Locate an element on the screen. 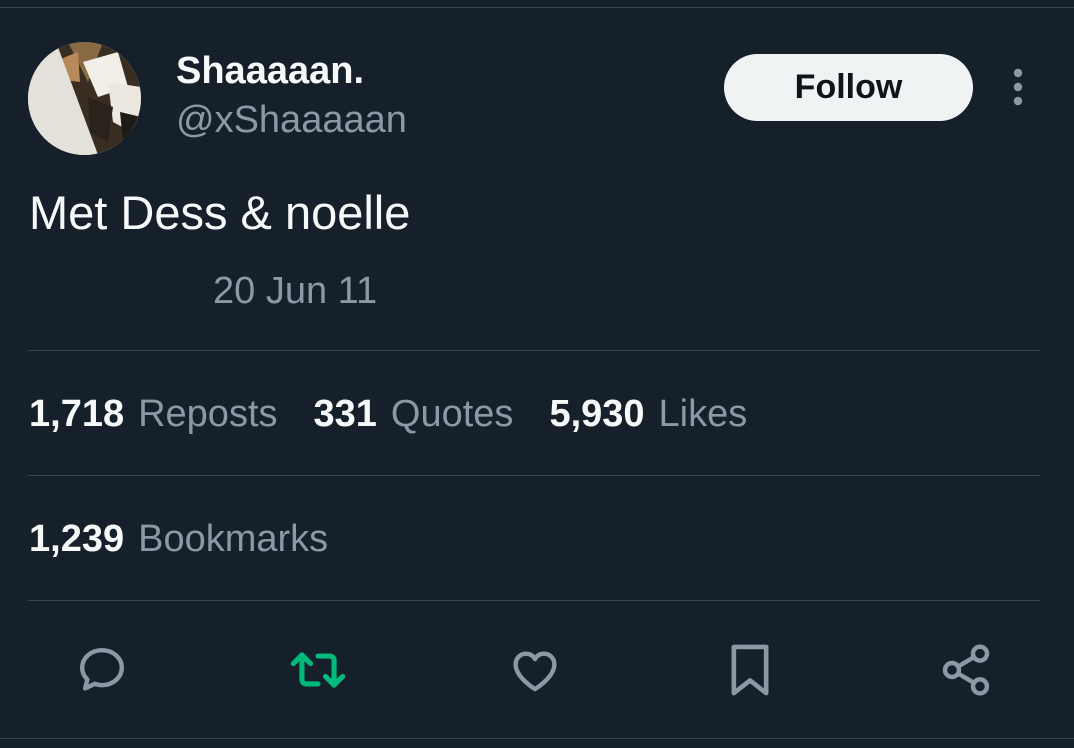 The height and width of the screenshot is (748, 1074). bookmarks-count: 1,239 is located at coordinates (77, 539).